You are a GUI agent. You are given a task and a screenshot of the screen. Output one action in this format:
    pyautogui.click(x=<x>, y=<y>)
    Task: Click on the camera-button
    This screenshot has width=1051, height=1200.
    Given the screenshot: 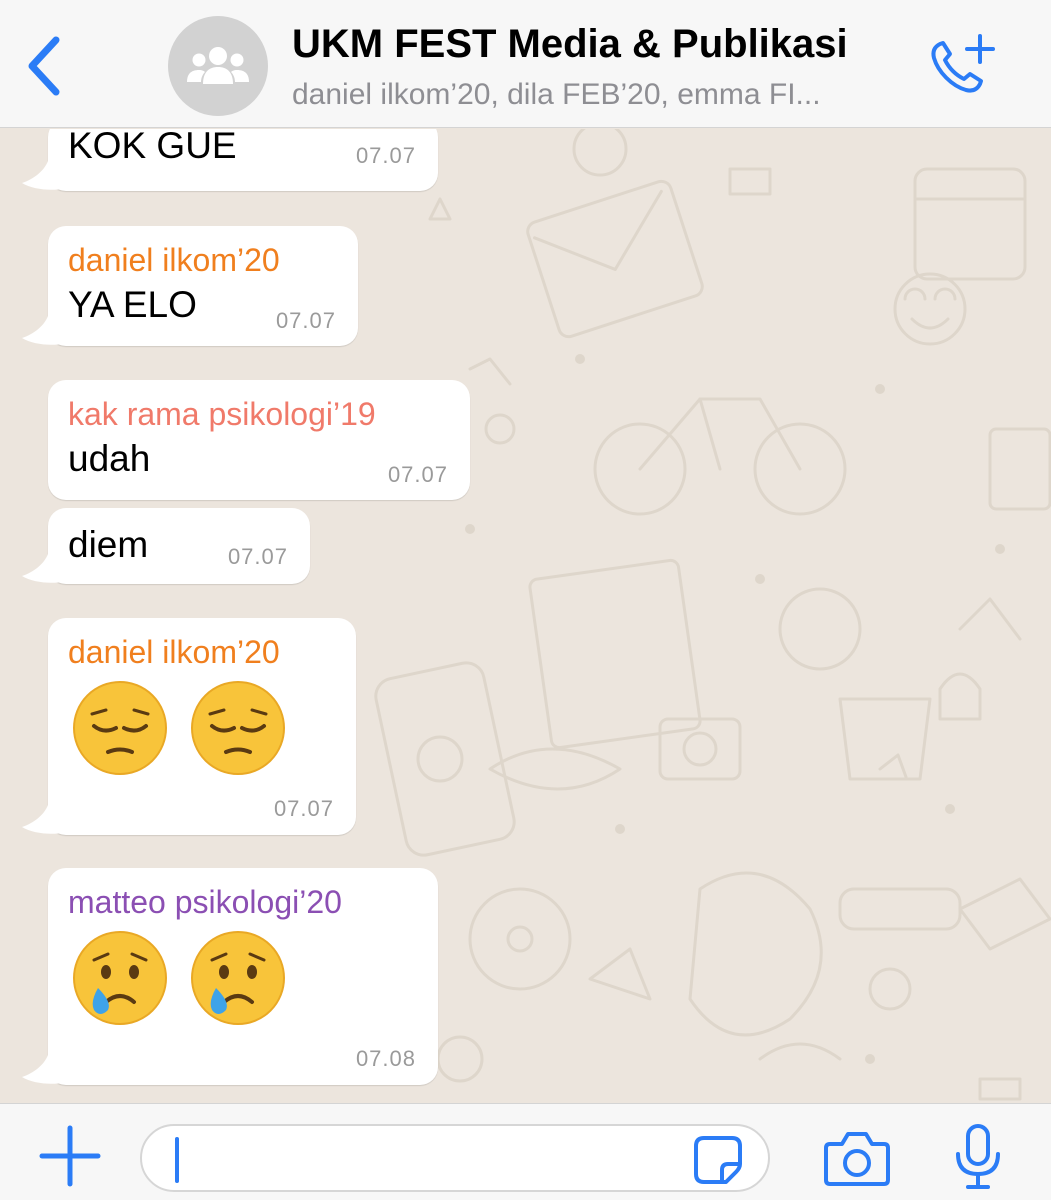 What is the action you would take?
    pyautogui.click(x=857, y=1158)
    